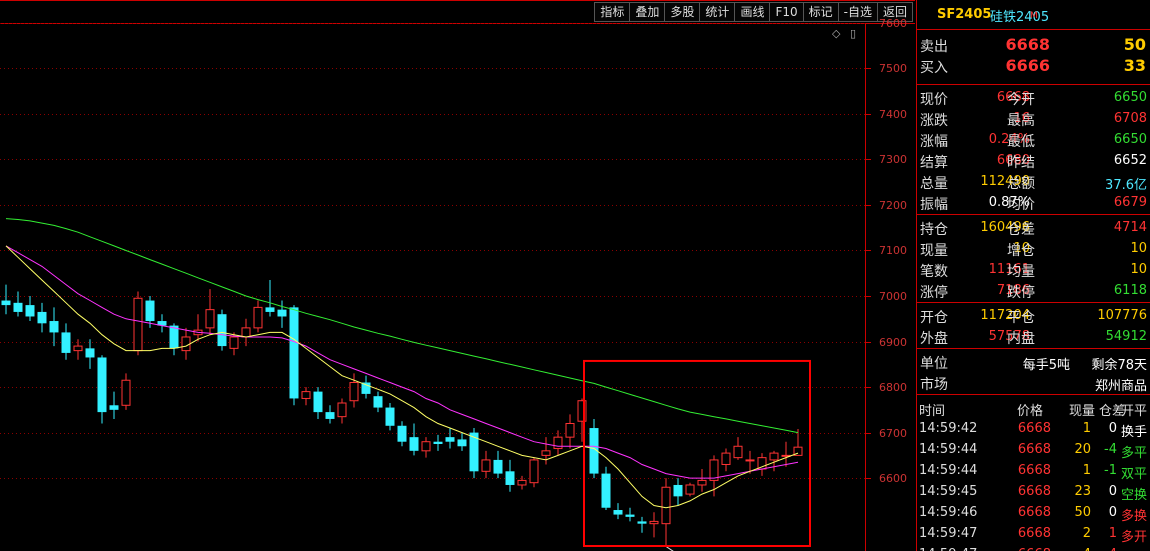 The image size is (1150, 551). I want to click on toolbar-f10-button: F10, so click(787, 12).